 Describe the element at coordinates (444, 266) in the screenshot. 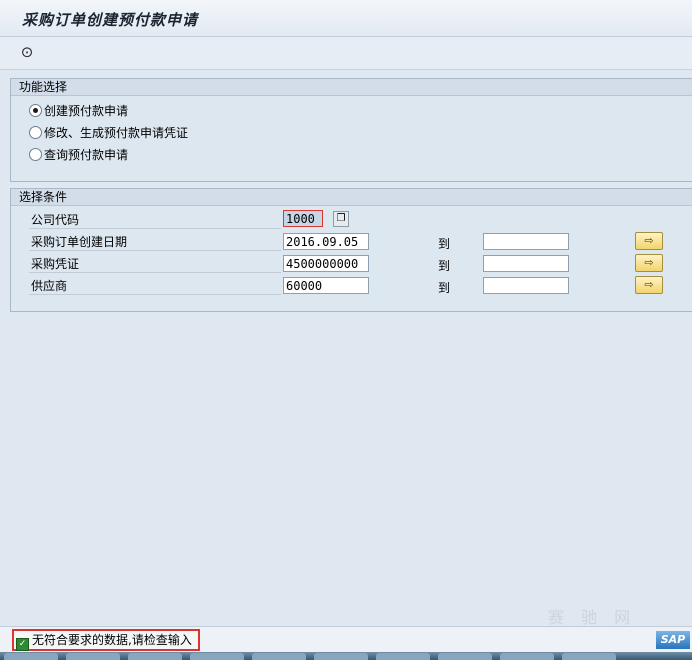

I see `po-number-to-label: 到` at that location.